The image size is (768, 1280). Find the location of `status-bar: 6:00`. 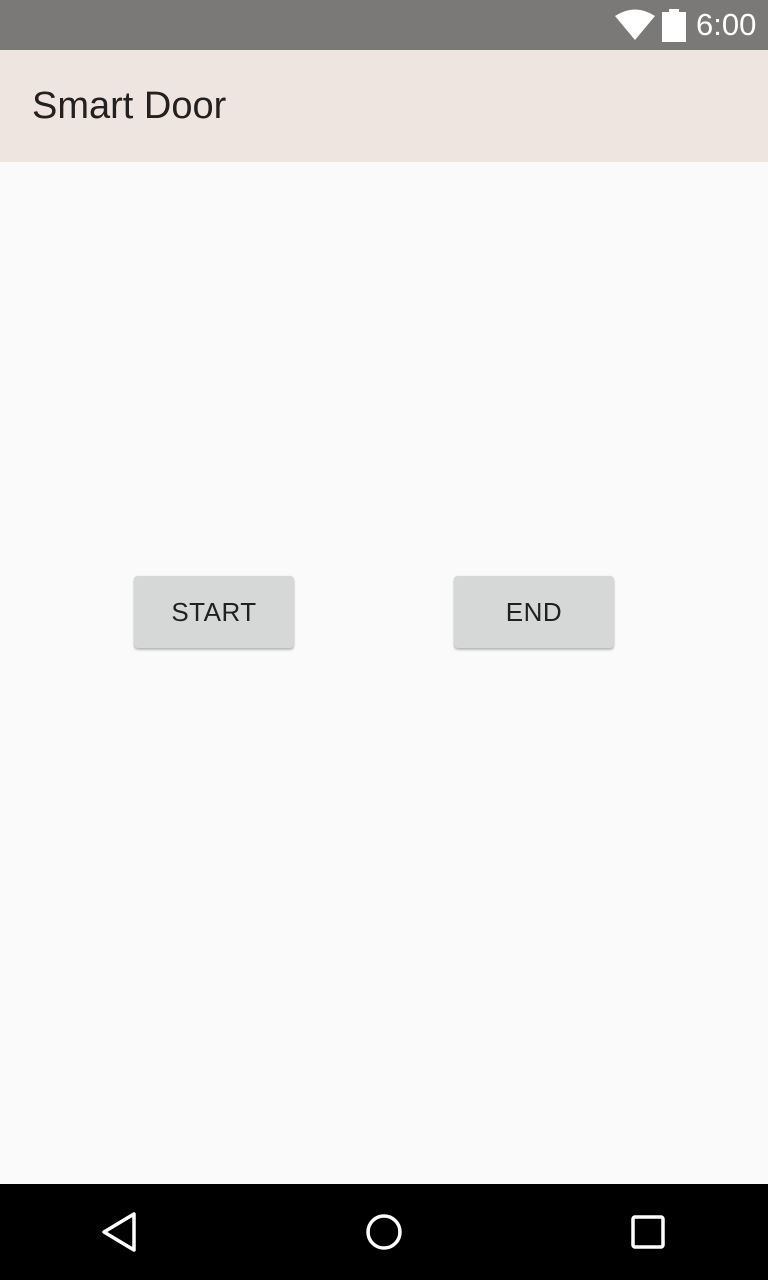

status-bar: 6:00 is located at coordinates (384, 25).